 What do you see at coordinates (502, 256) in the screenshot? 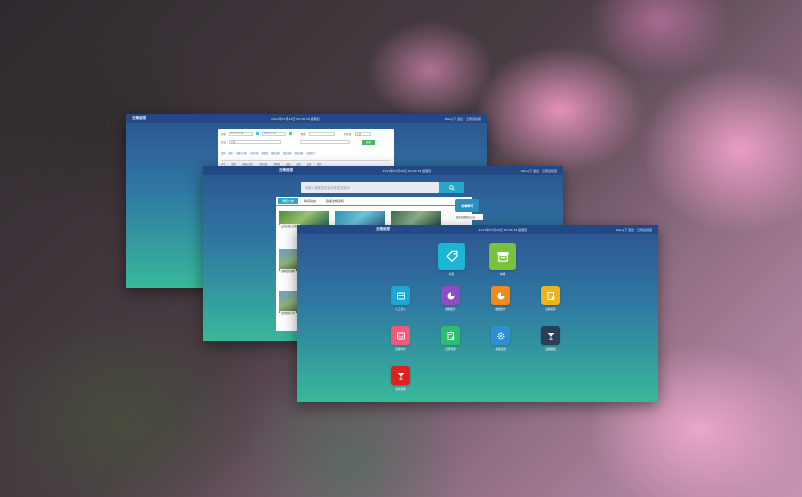
I see `truck-icon` at bounding box center [502, 256].